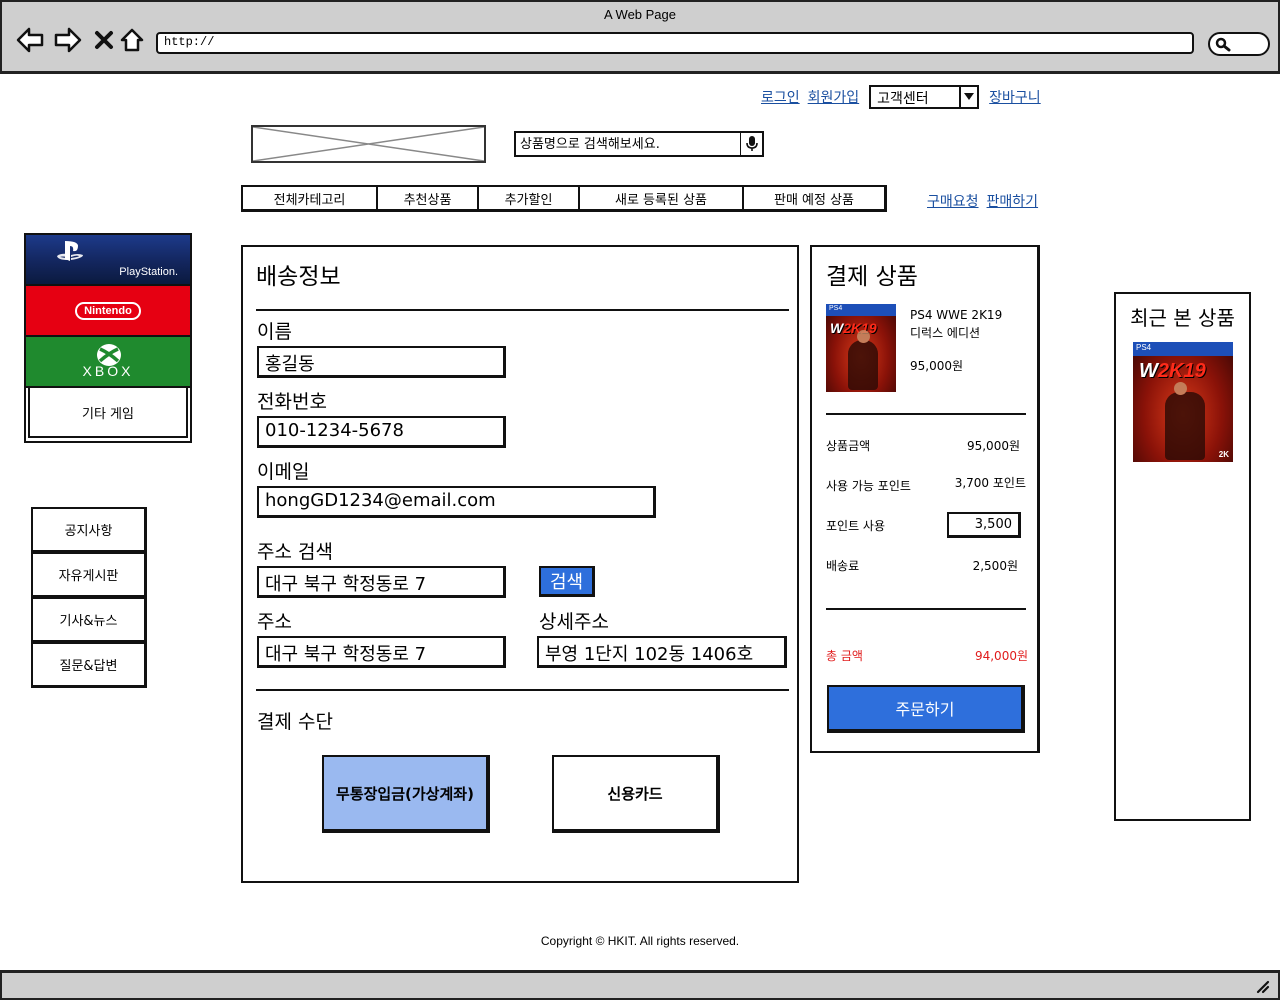 The image size is (1280, 1000). Describe the element at coordinates (640, 941) in the screenshot. I see `copyright-text: Copyright © HKIT. All rights reserved.` at that location.